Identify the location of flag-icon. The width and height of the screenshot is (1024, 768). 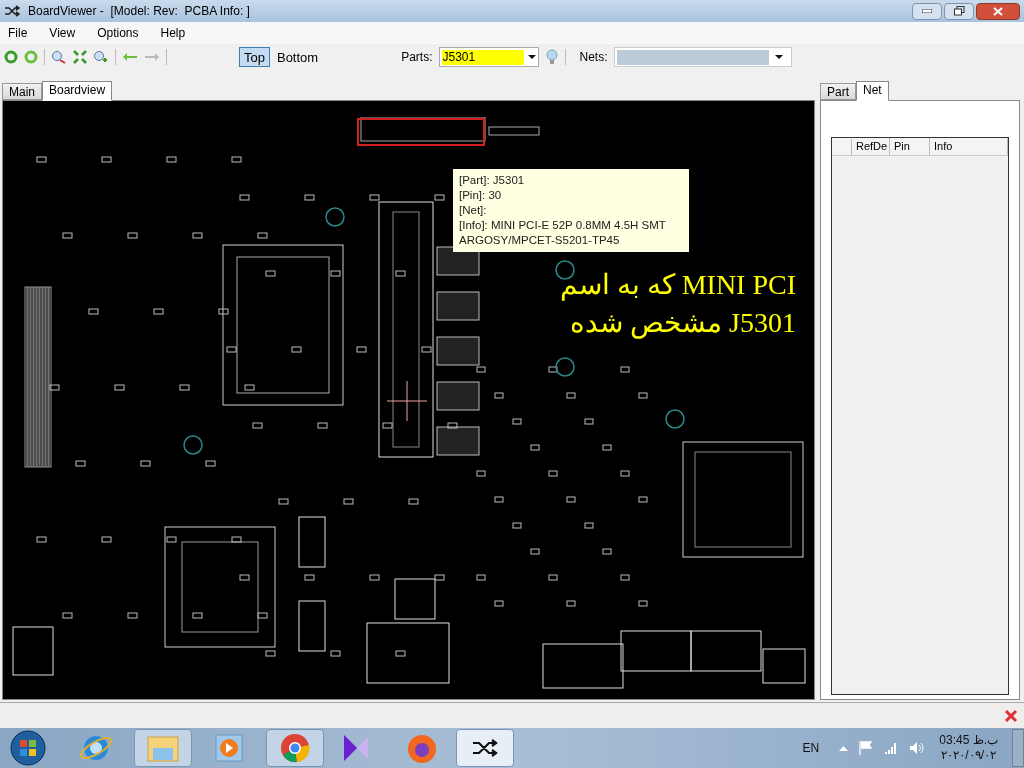
(866, 748).